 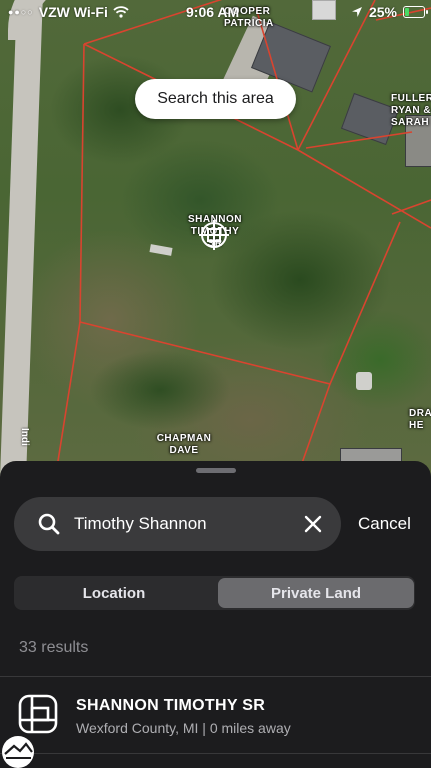 What do you see at coordinates (24, 437) in the screenshot?
I see `road-label: Indi` at bounding box center [24, 437].